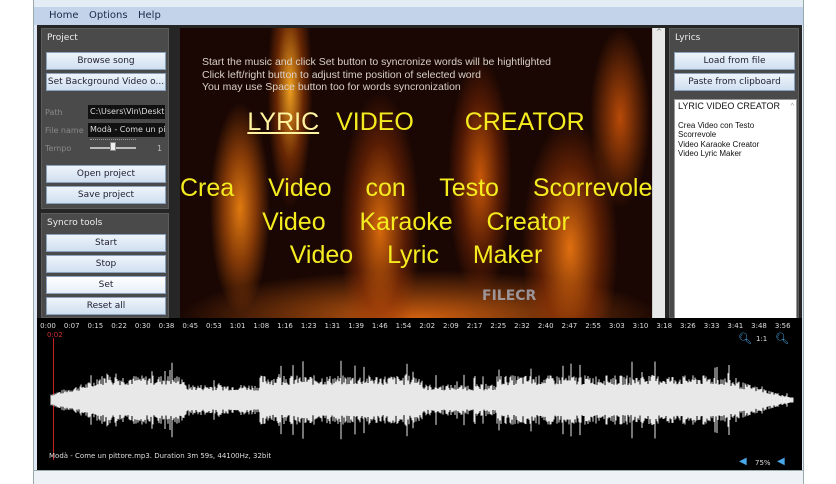 The height and width of the screenshot is (484, 836). I want to click on menu-home: Home, so click(64, 15).